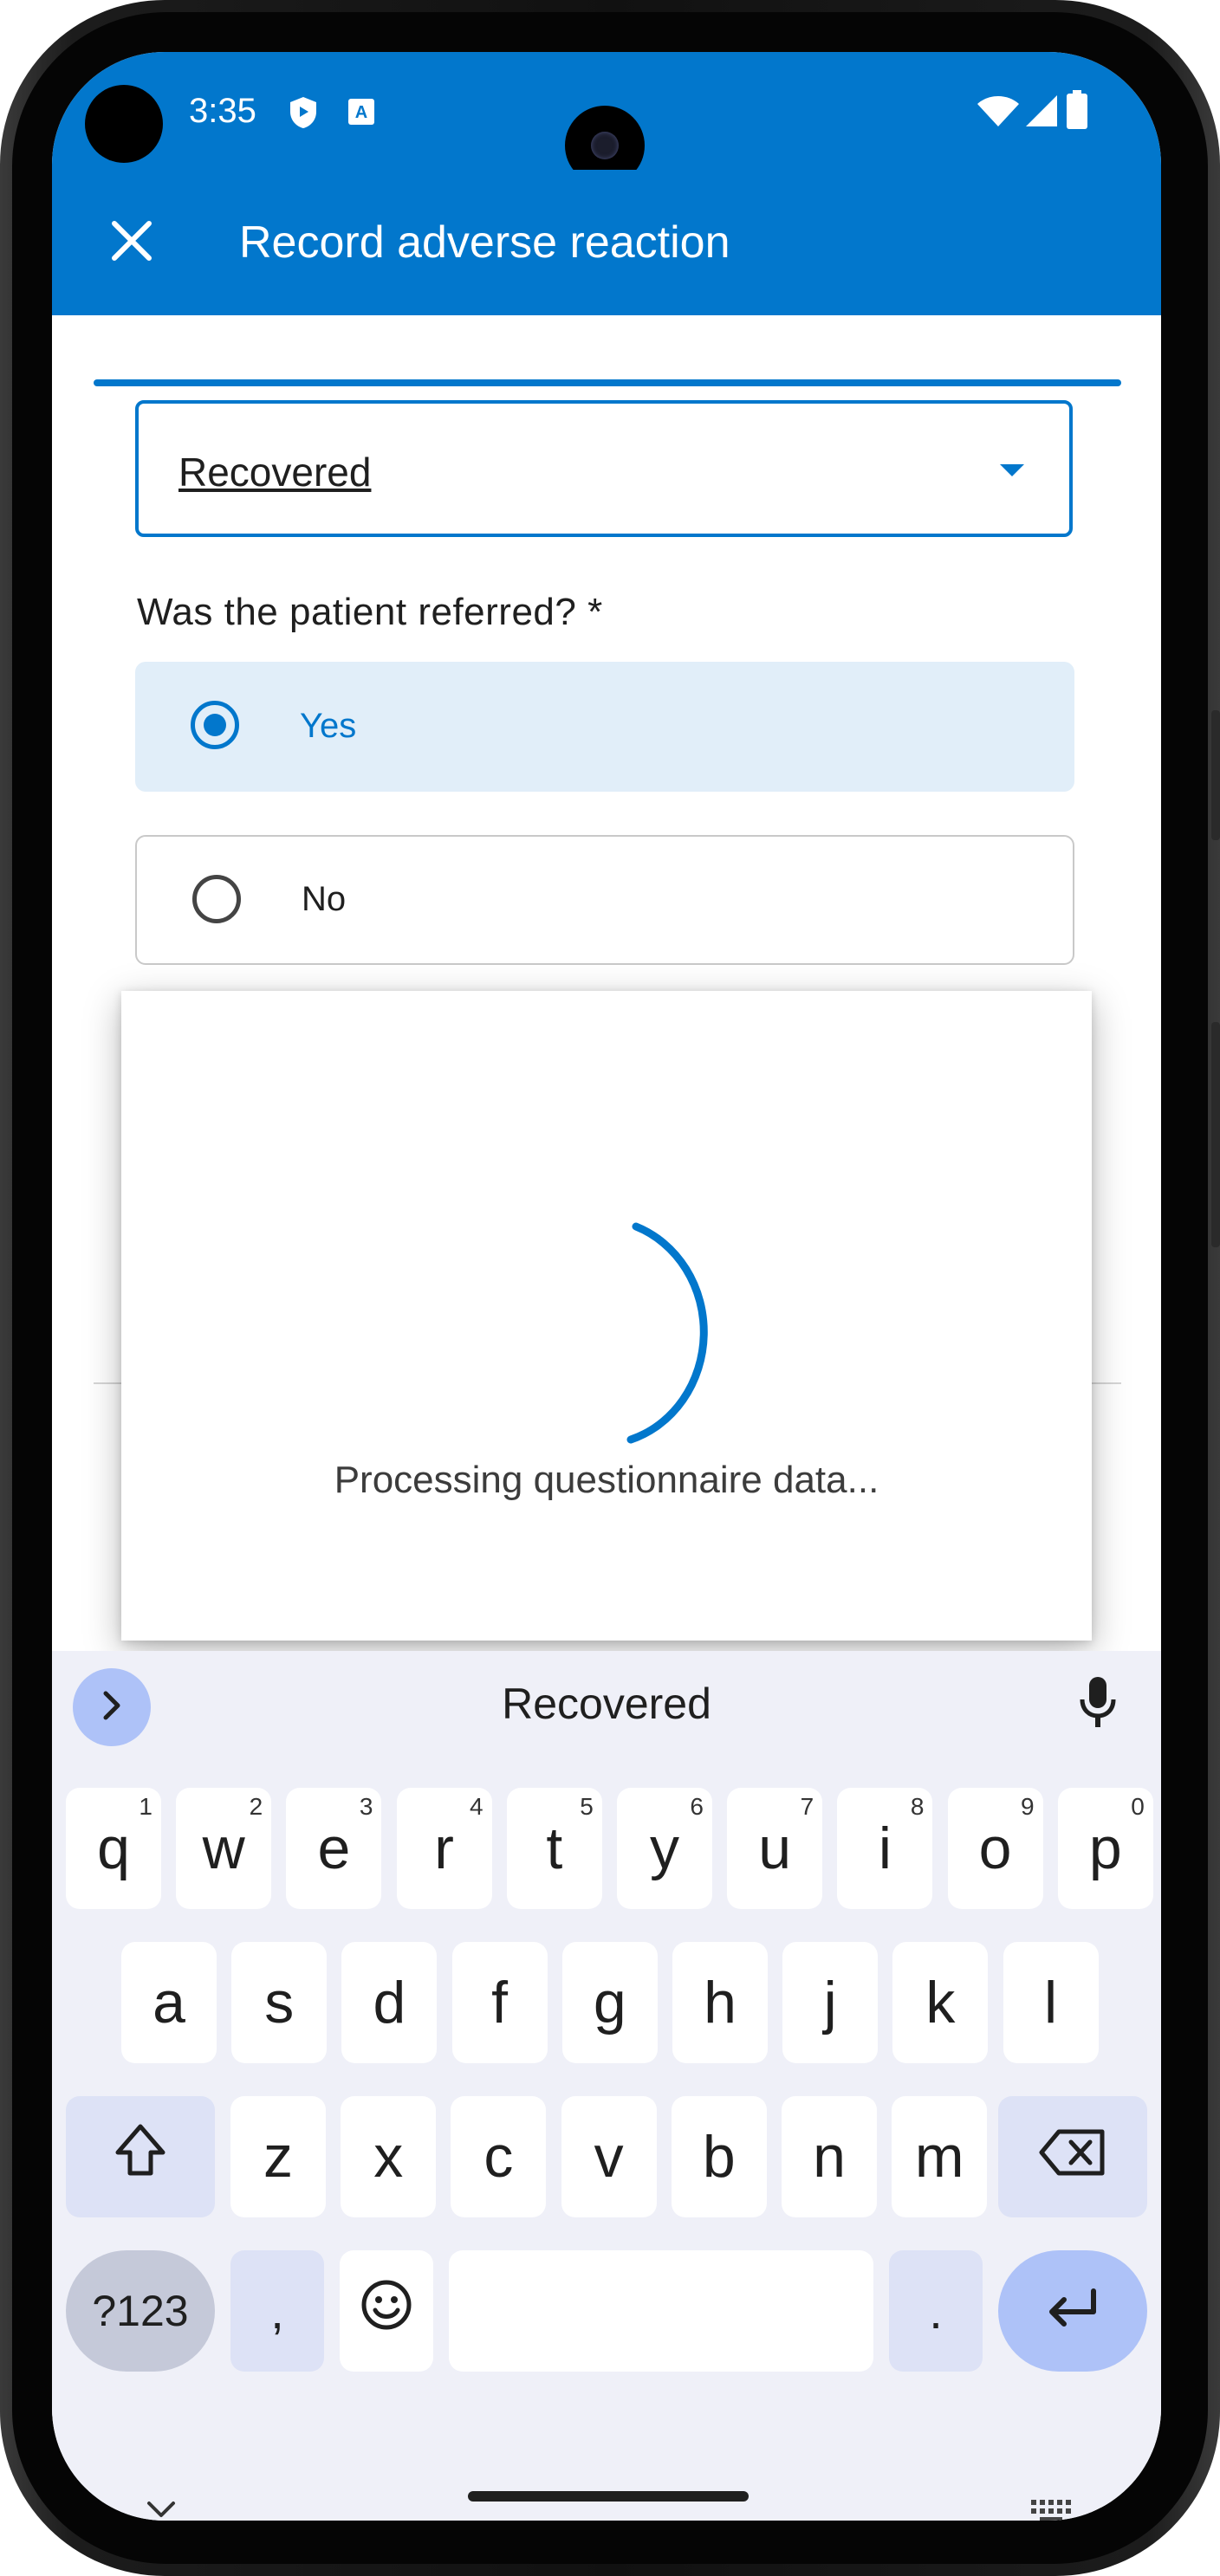 This screenshot has height=2576, width=1220. I want to click on key-e: e3, so click(334, 1848).